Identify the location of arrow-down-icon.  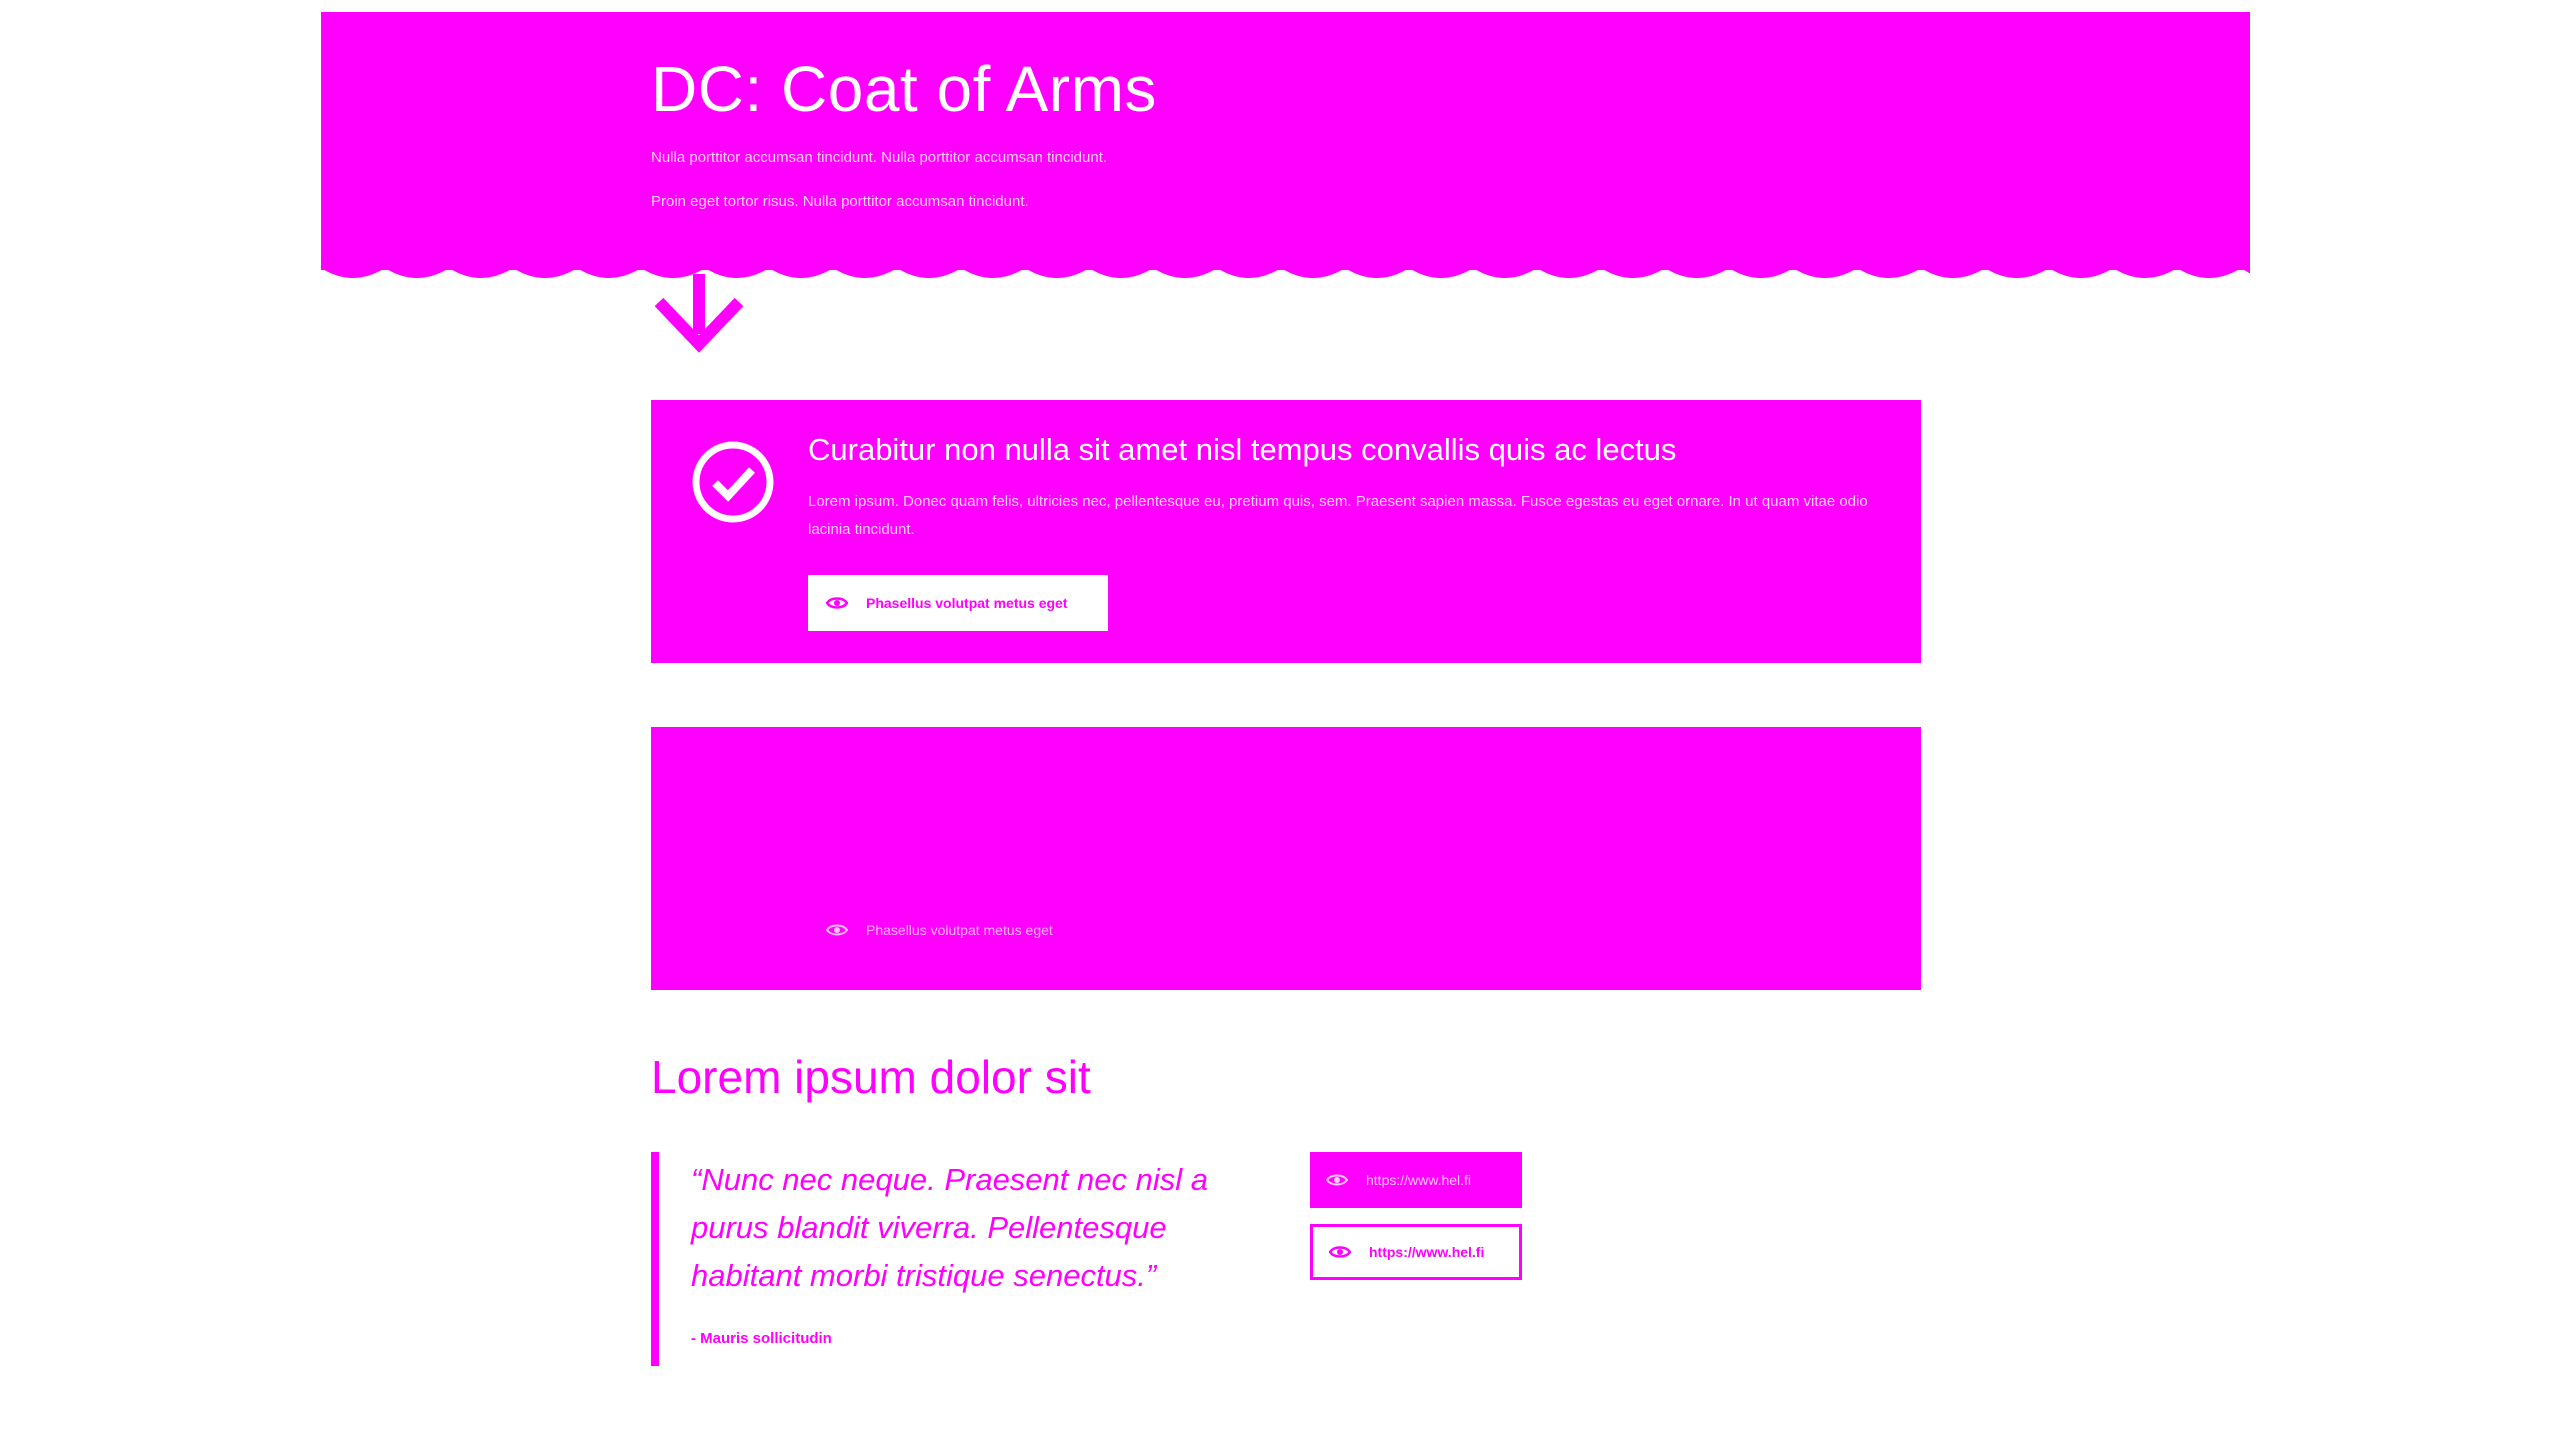
(699, 314).